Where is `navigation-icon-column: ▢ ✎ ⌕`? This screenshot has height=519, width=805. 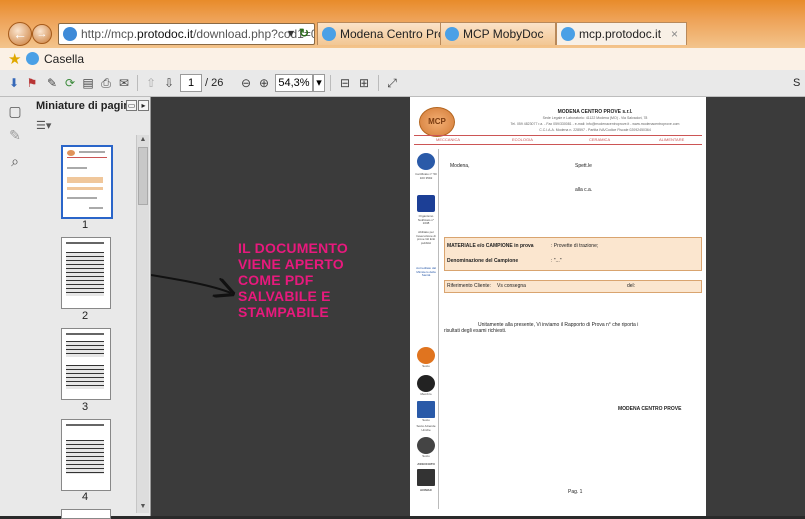
navigation-icon-column: ▢ ✎ ⌕ is located at coordinates (15, 306).